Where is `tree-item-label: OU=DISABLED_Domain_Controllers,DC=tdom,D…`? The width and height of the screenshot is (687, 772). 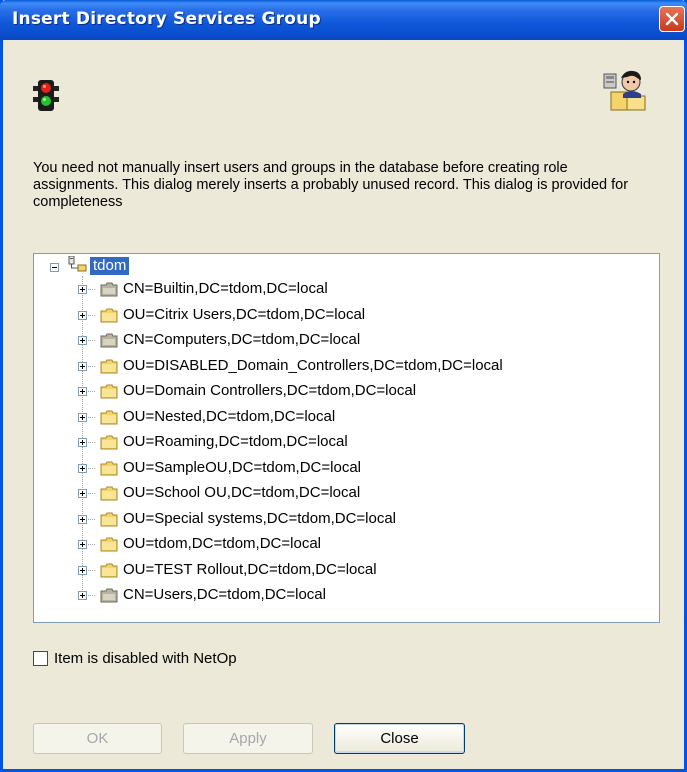 tree-item-label: OU=DISABLED_Domain_Controllers,DC=tdom,D… is located at coordinates (313, 366).